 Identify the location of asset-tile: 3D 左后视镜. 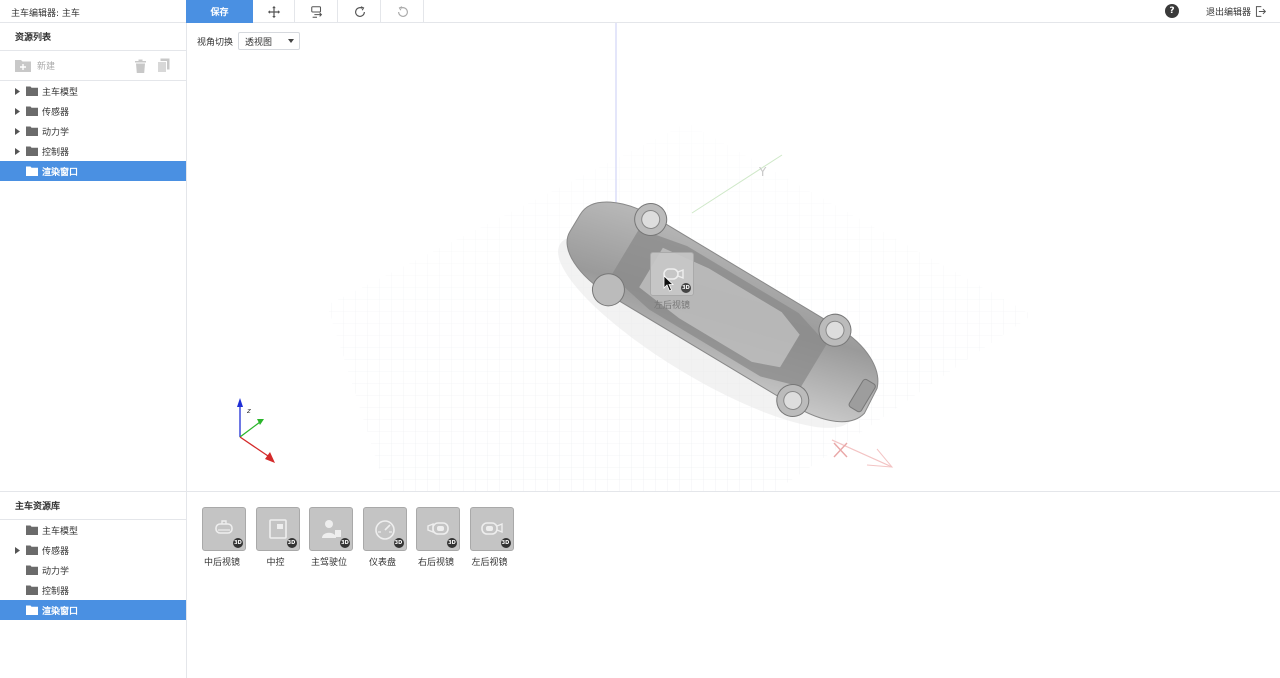
(491, 537).